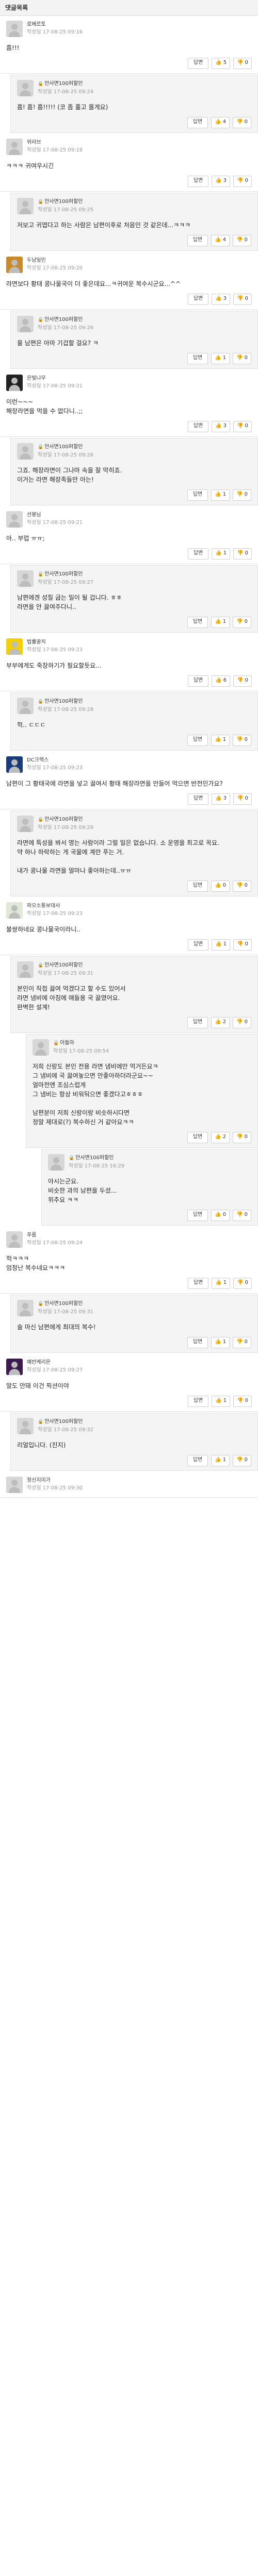  I want to click on author-name: 로베르토, so click(36, 24).